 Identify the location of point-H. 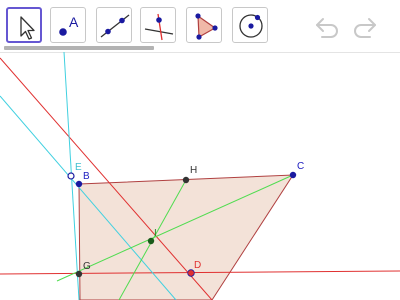
(186, 180).